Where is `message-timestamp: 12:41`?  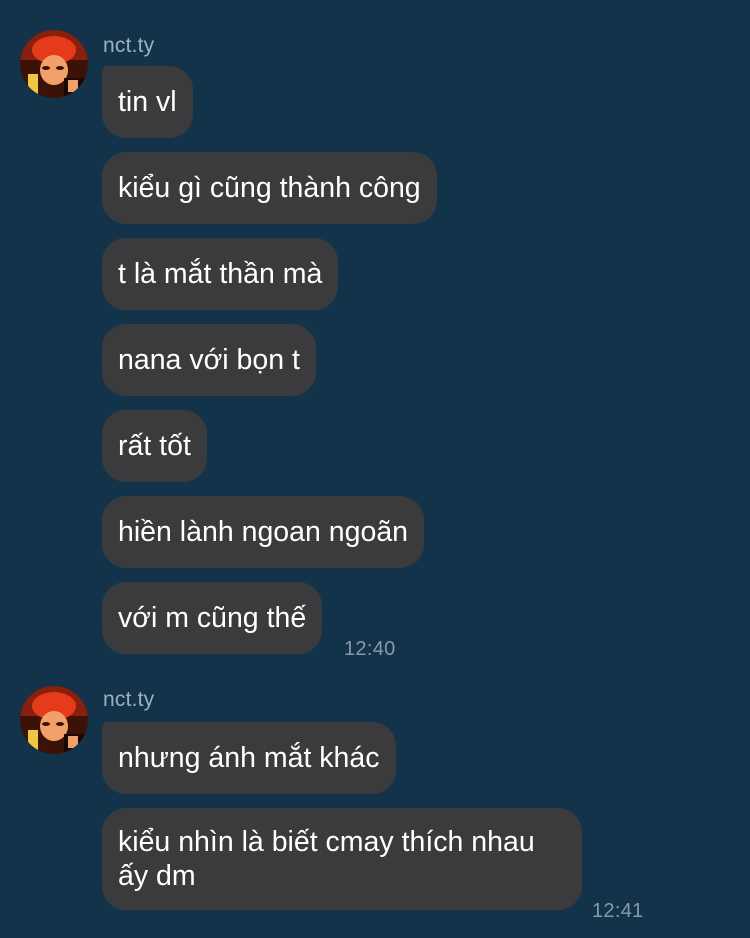 message-timestamp: 12:41 is located at coordinates (618, 911).